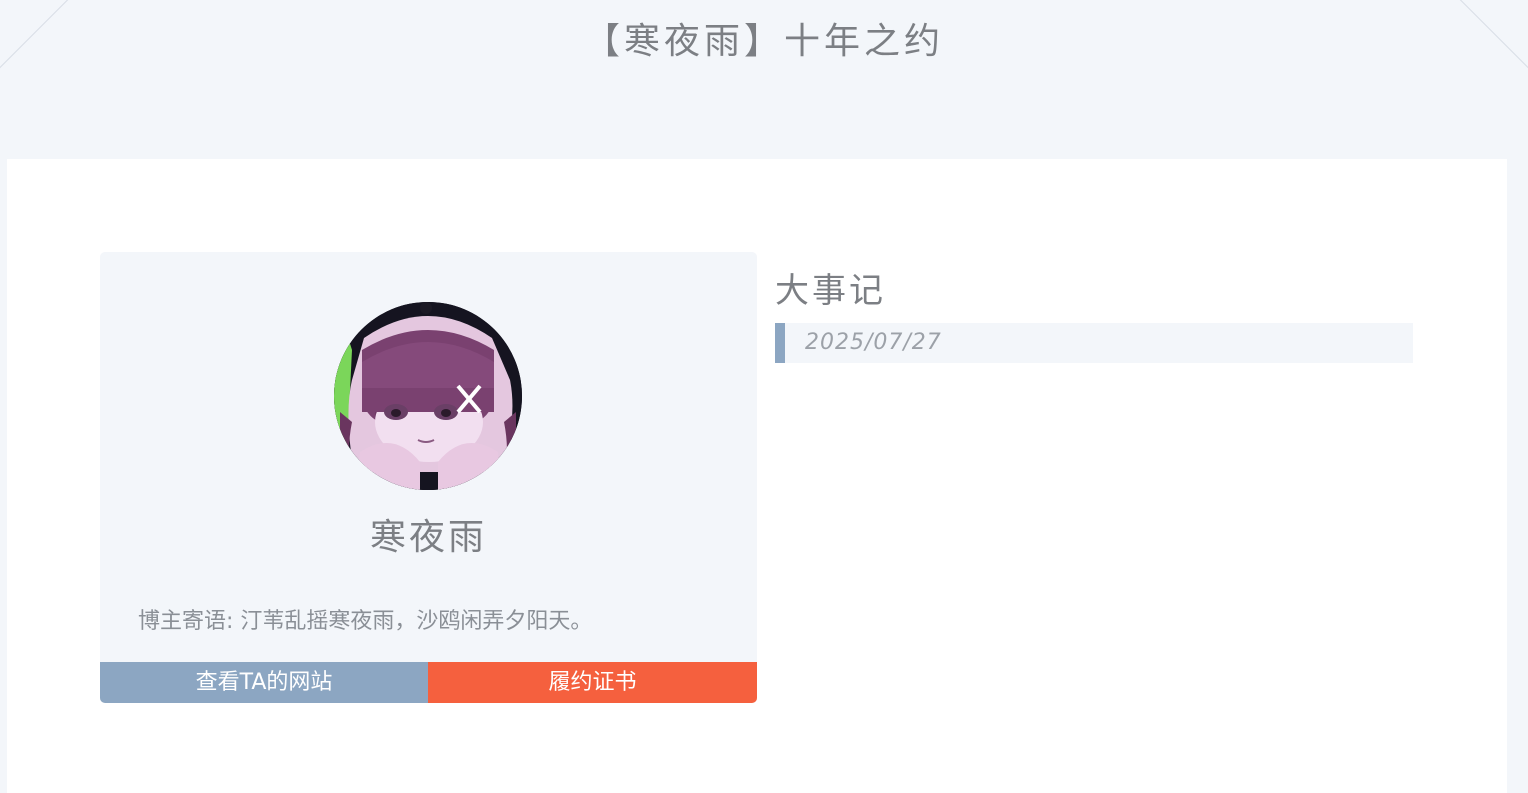 Image resolution: width=1528 pixels, height=793 pixels. Describe the element at coordinates (365, 621) in the screenshot. I see `blogger-message: 博主寄语: 汀苇乱摇寒夜雨，沙鸥闲弄夕阳天。` at that location.